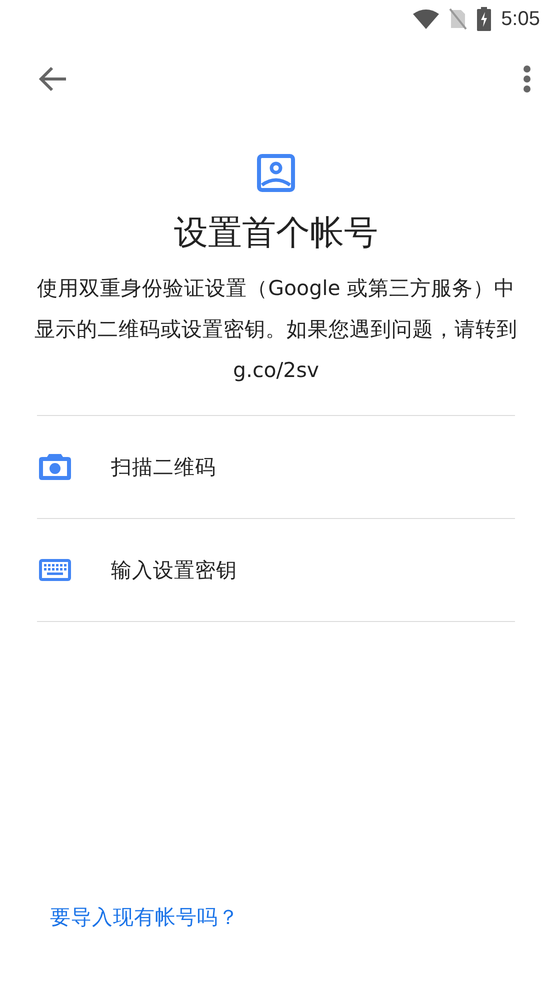  What do you see at coordinates (484, 19) in the screenshot?
I see `battery-charging-icon` at bounding box center [484, 19].